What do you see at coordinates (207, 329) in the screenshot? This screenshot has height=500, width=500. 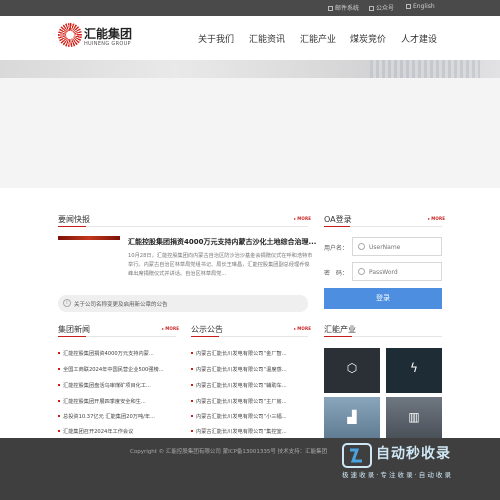 I see `announcements-title: 公示公告` at bounding box center [207, 329].